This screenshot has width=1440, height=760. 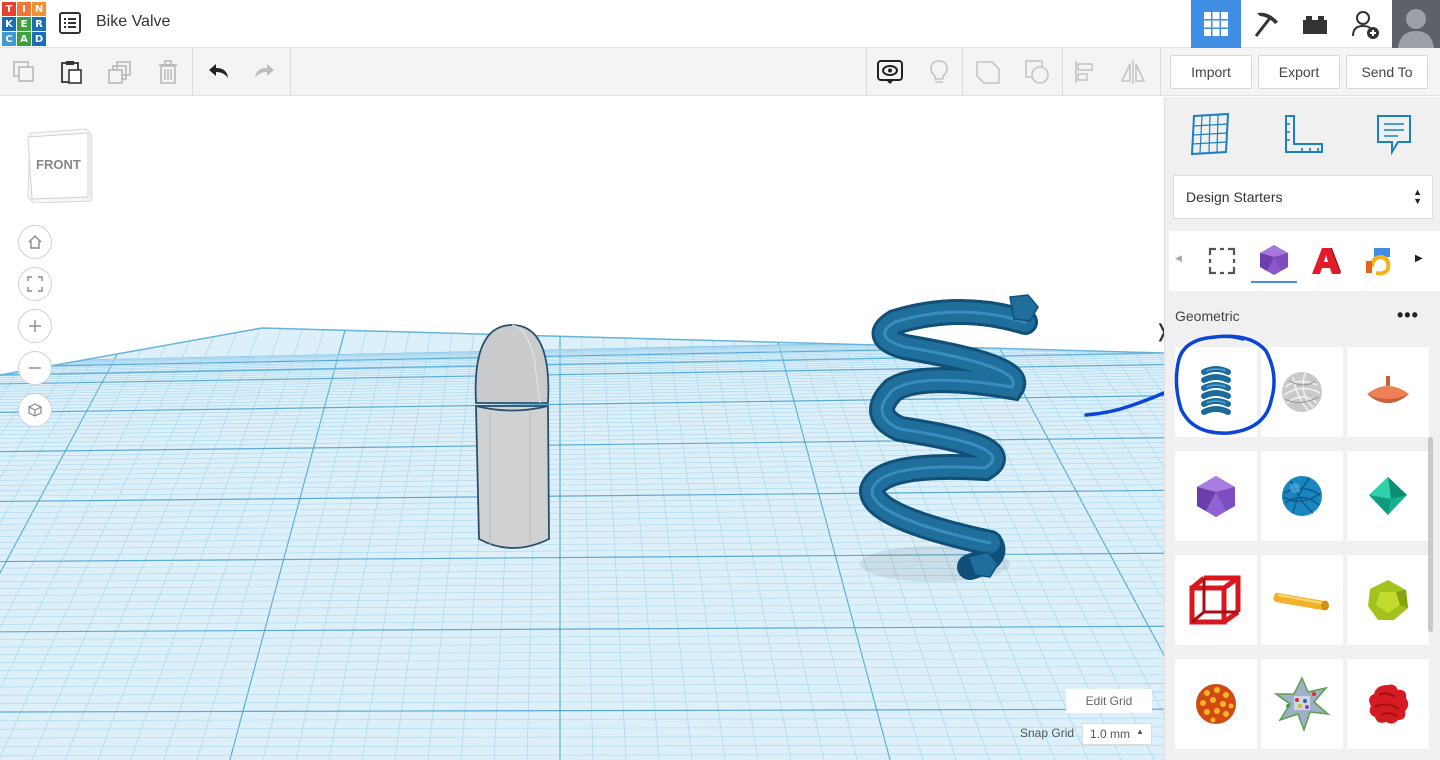 I want to click on perspective-button, so click(x=35, y=410).